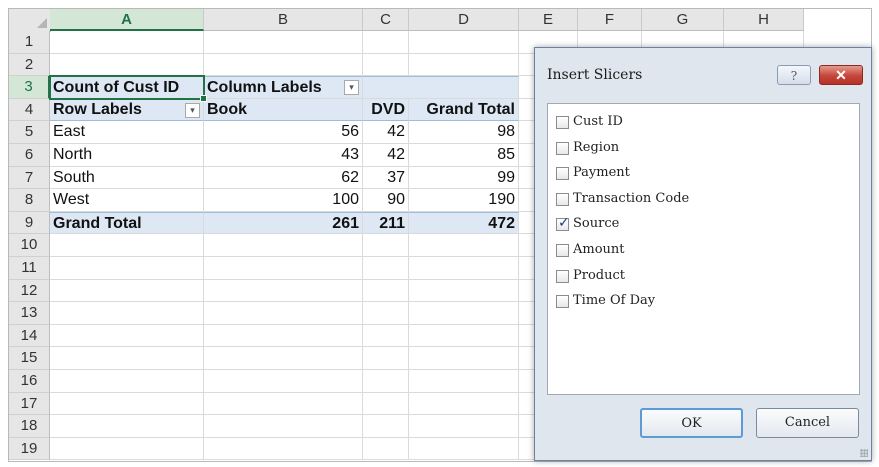 Image resolution: width=879 pixels, height=467 pixels. I want to click on pivot-col-header: Grand Total, so click(464, 110).